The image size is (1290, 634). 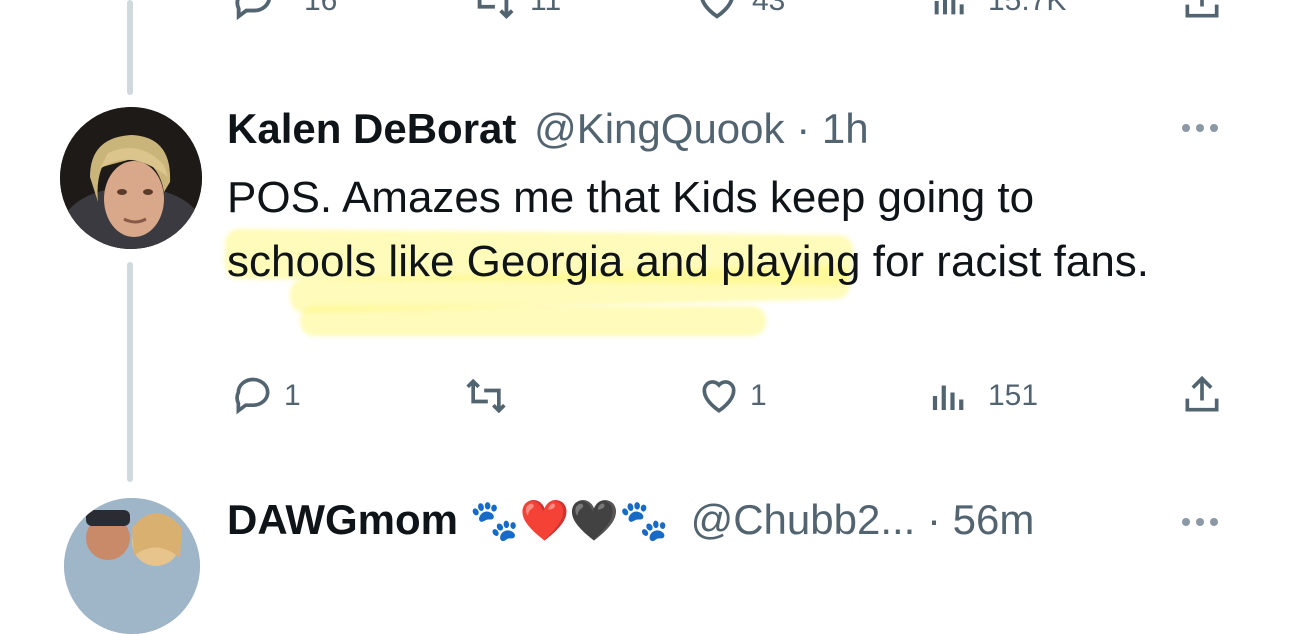 I want to click on next-author-name: DAWGmom, so click(x=342, y=519).